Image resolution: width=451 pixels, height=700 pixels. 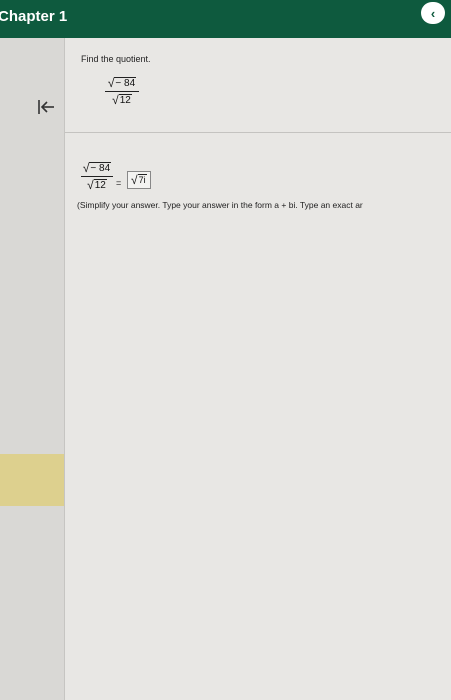 I want to click on collapse-button, so click(x=46, y=107).